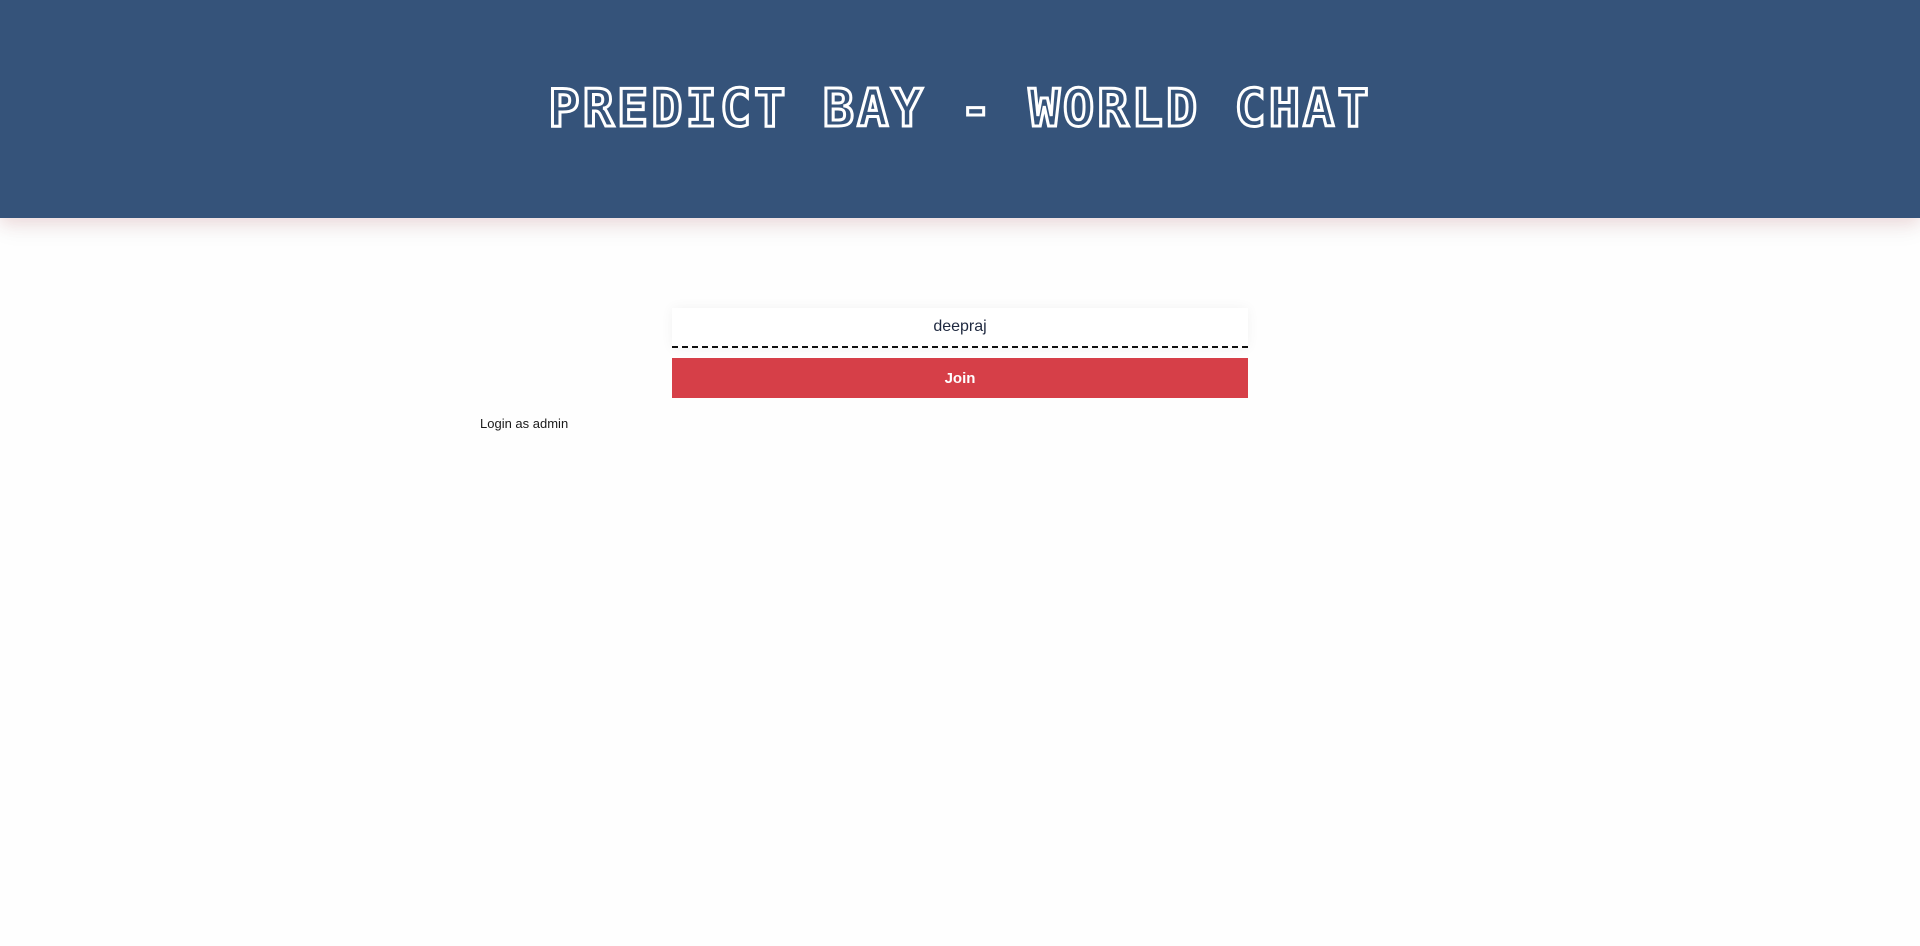 This screenshot has width=1920, height=946. Describe the element at coordinates (960, 378) in the screenshot. I see `join-button: Join` at that location.